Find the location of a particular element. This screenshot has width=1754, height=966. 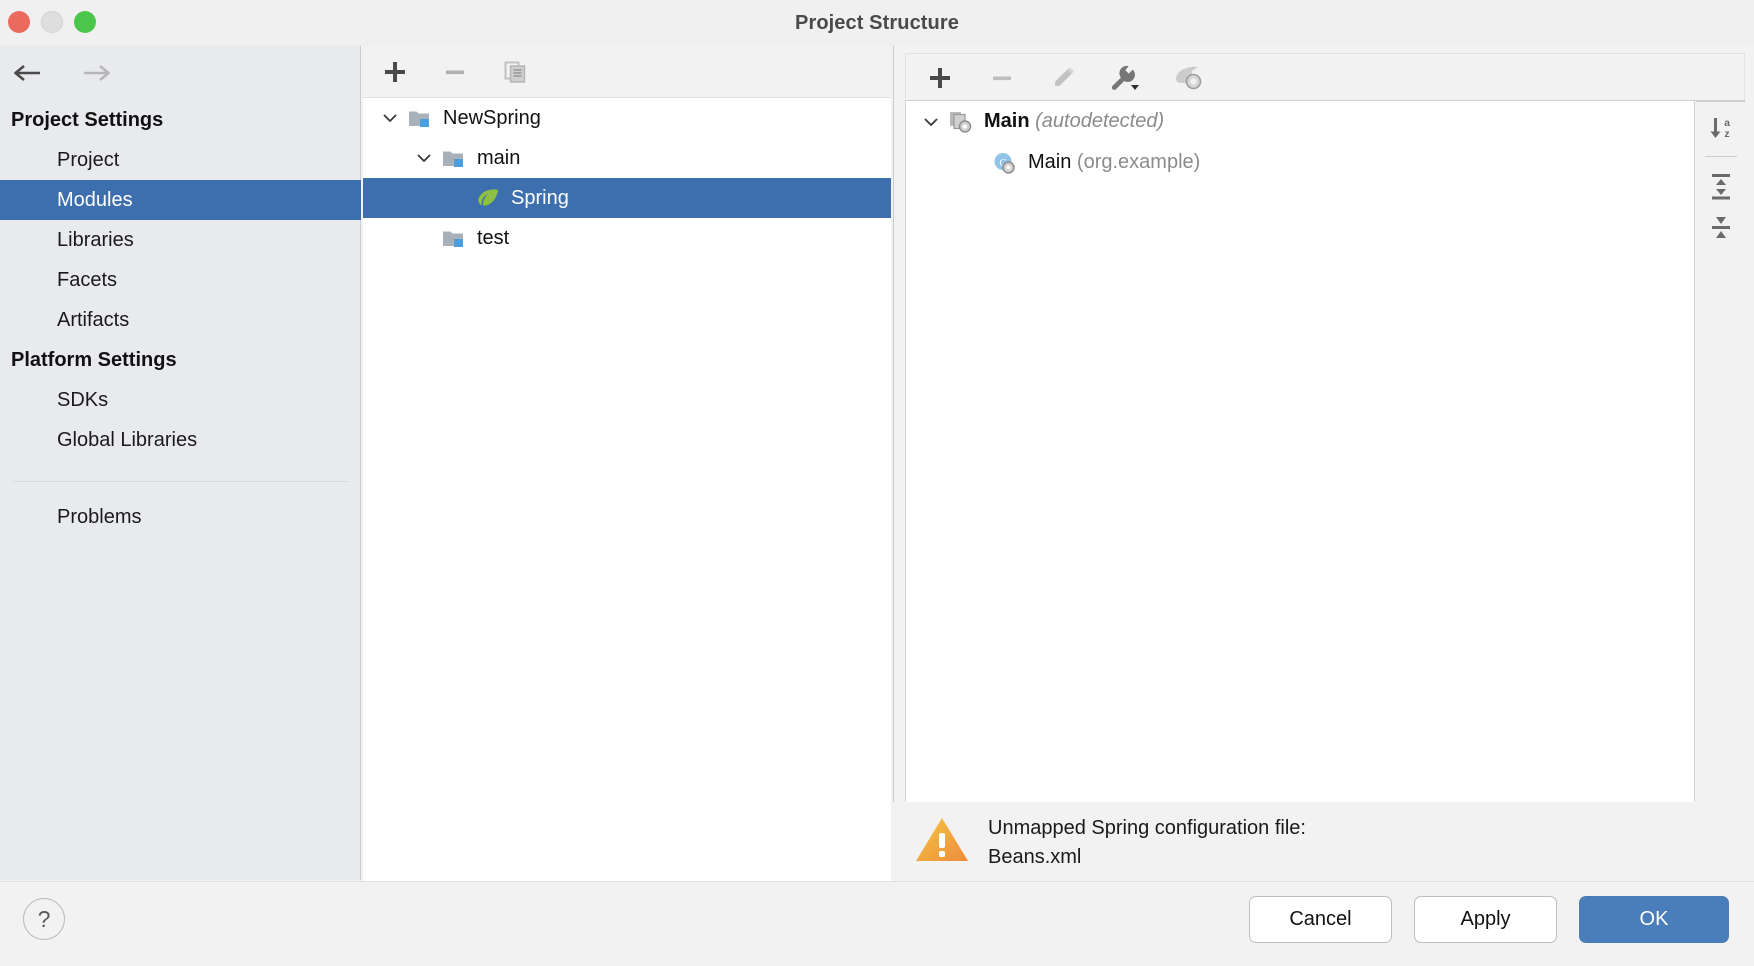

sort-az-icon: a z is located at coordinates (1721, 128).